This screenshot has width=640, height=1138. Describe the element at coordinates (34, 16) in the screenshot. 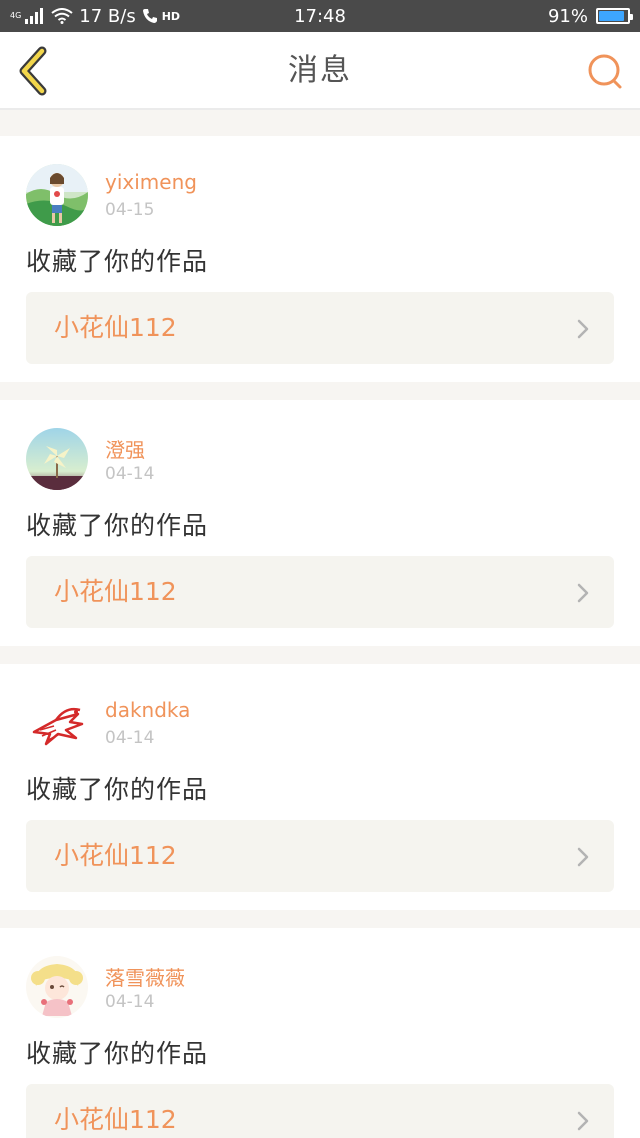

I see `signal-icon` at that location.